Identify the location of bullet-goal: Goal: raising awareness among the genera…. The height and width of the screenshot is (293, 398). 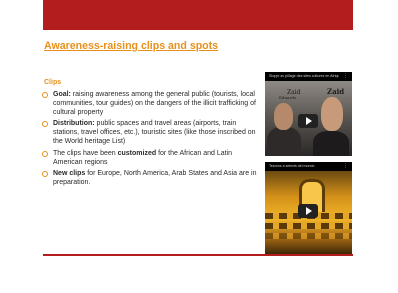
(152, 104).